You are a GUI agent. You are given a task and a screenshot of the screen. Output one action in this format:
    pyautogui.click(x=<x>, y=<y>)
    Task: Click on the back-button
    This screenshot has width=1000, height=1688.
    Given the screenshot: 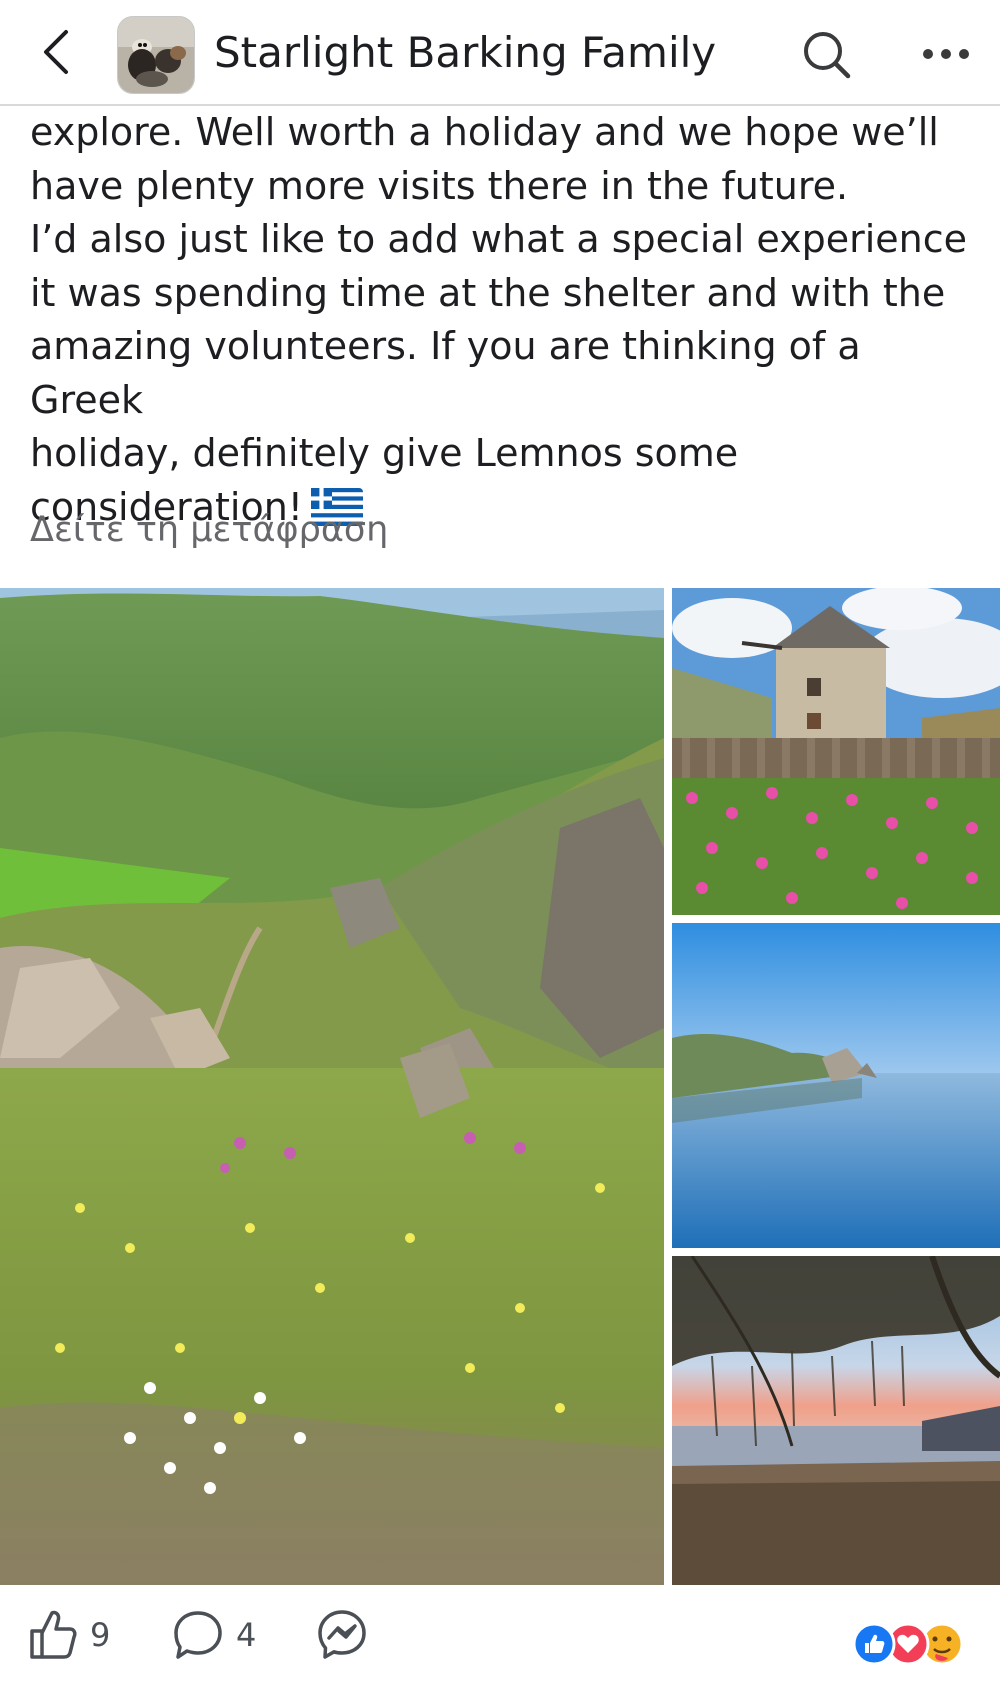 What is the action you would take?
    pyautogui.click(x=56, y=52)
    